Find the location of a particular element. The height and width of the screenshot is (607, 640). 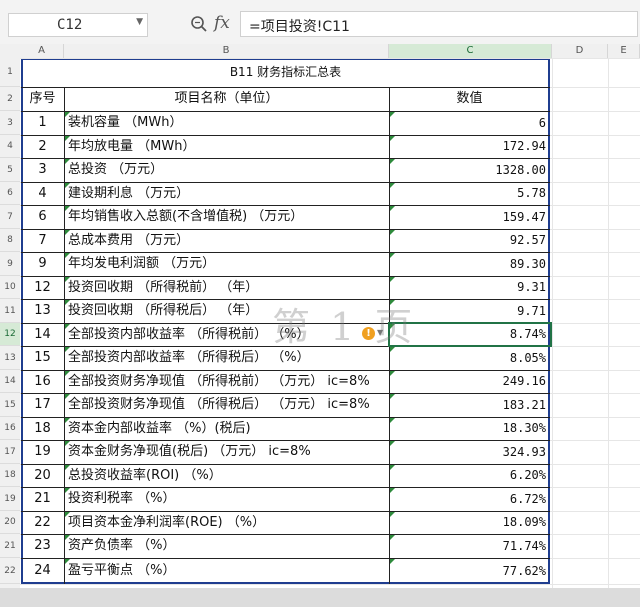

table-row-name: 资本金内部收益率 （%）(税后) is located at coordinates (226, 428).